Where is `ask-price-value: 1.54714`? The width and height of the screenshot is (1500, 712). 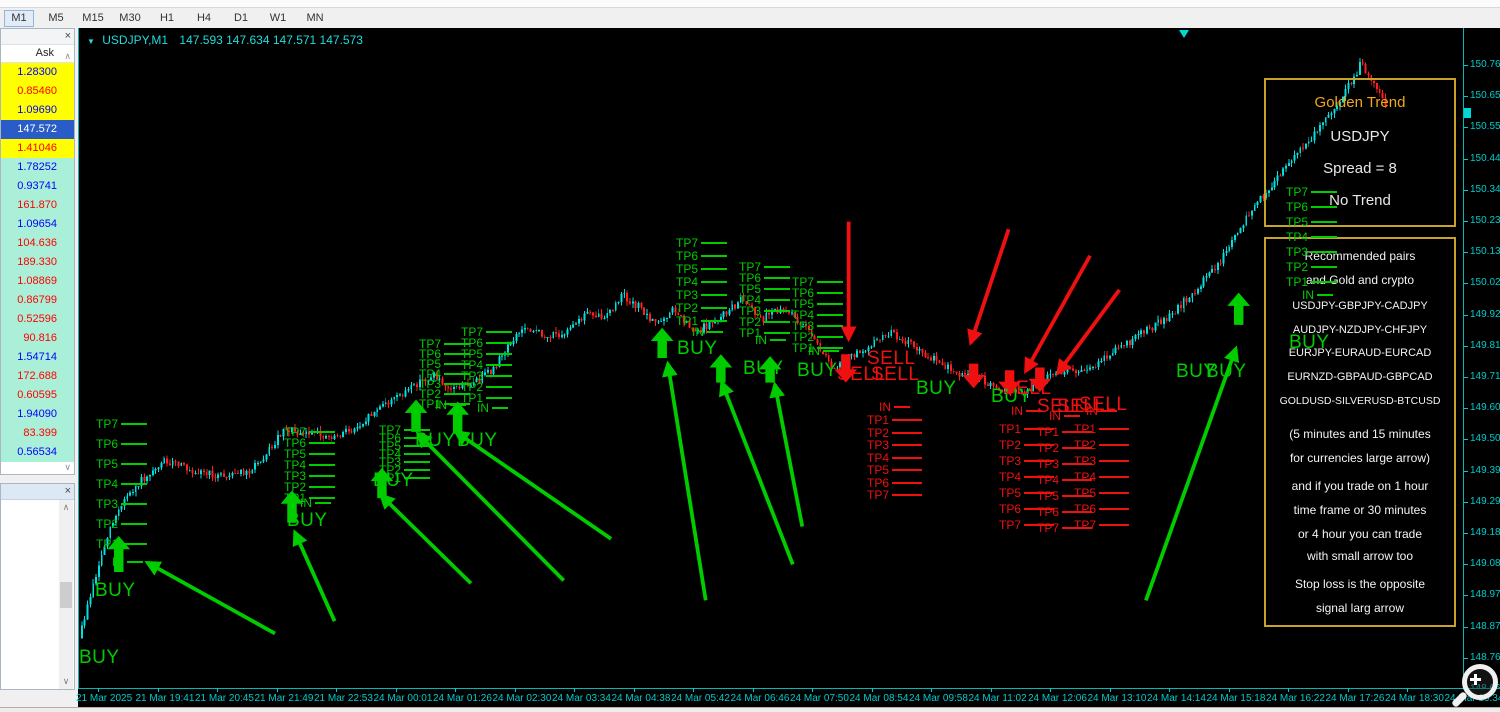 ask-price-value: 1.54714 is located at coordinates (37, 357).